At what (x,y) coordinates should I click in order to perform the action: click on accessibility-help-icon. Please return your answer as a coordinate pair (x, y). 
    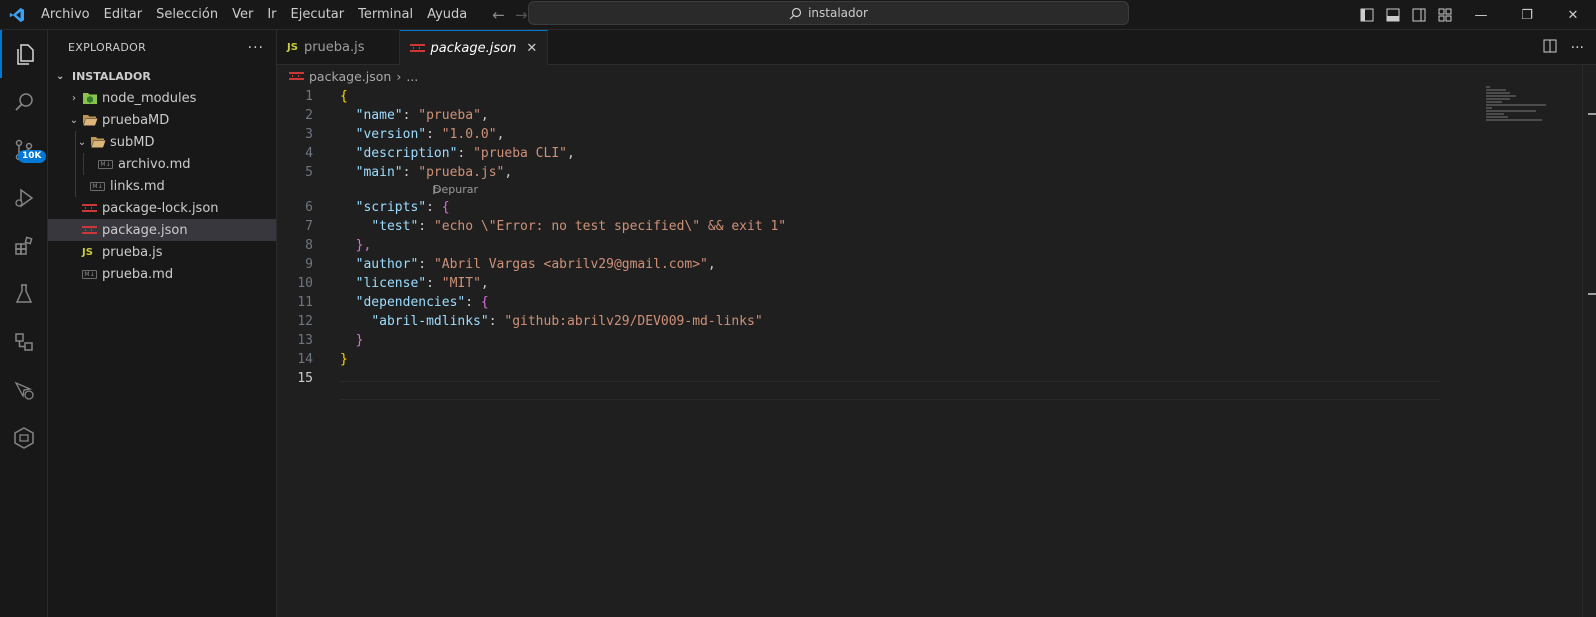
    Looking at the image, I should click on (24, 390).